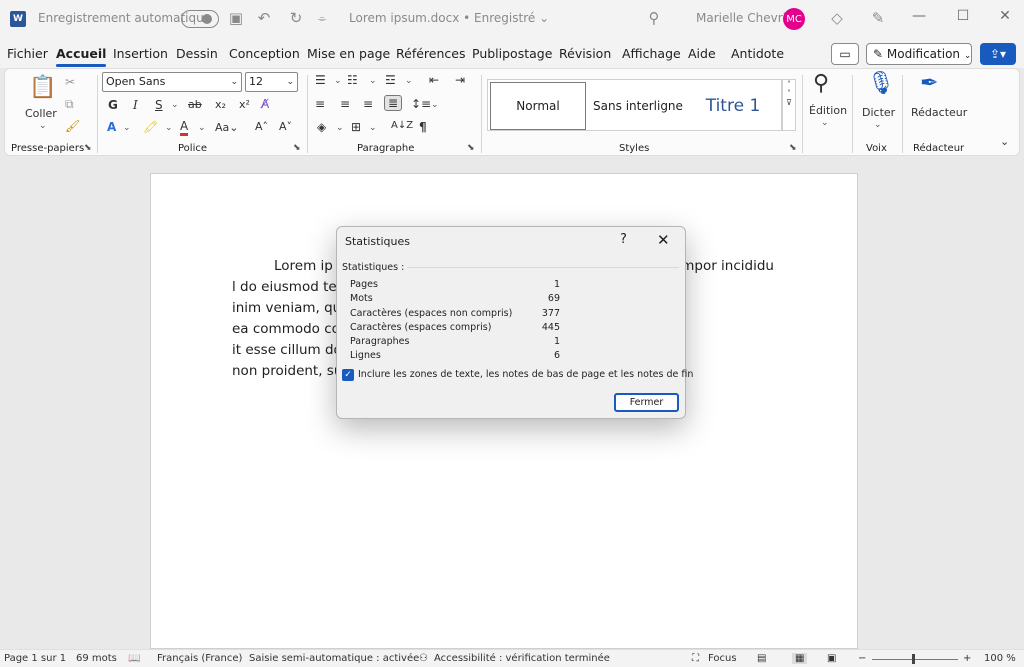 This screenshot has width=1024, height=667. I want to click on help-icon: ?, so click(623, 239).